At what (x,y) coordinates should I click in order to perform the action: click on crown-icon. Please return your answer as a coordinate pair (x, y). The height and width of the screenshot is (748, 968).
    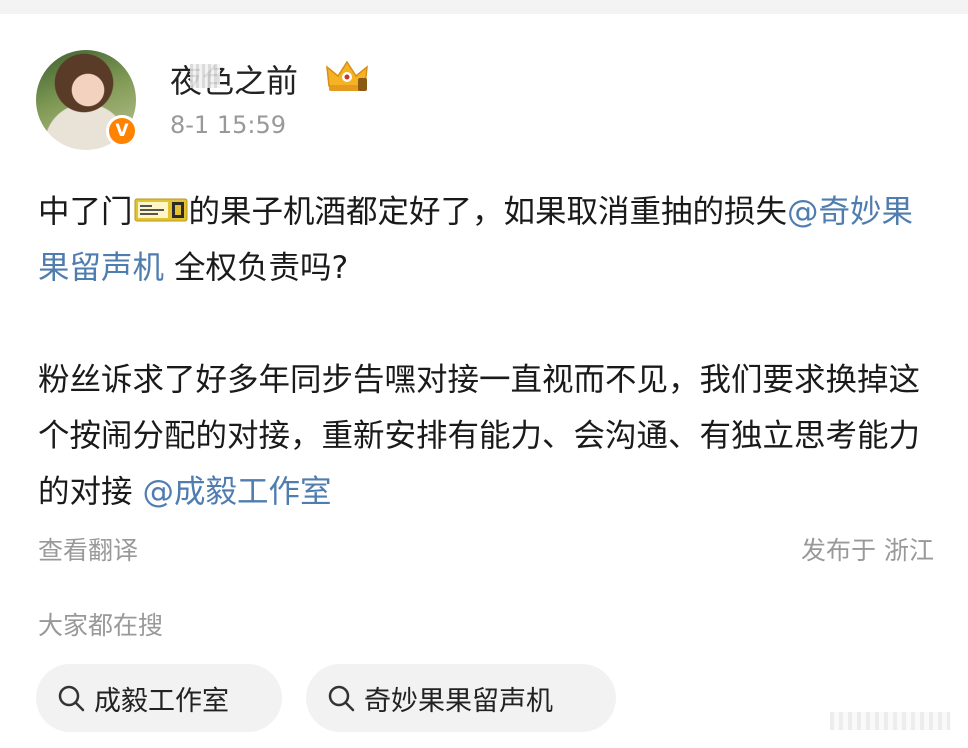
    Looking at the image, I should click on (347, 75).